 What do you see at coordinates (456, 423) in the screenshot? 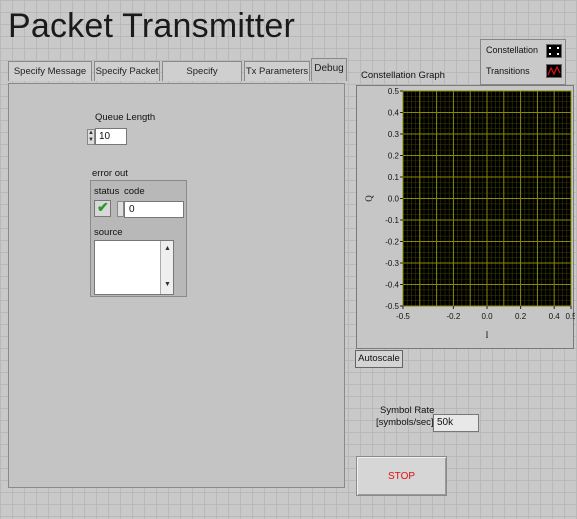
I see `symbol-rate-input: 50k` at bounding box center [456, 423].